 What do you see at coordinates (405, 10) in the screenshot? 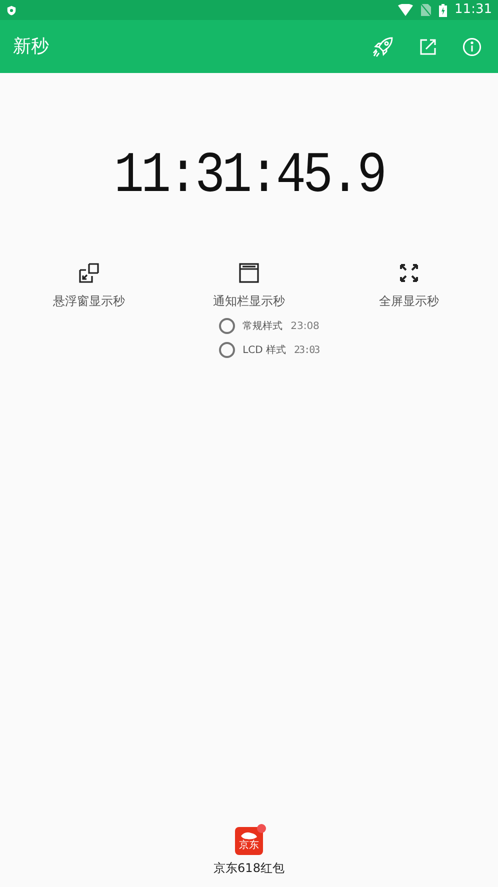
I see `wifi-icon` at bounding box center [405, 10].